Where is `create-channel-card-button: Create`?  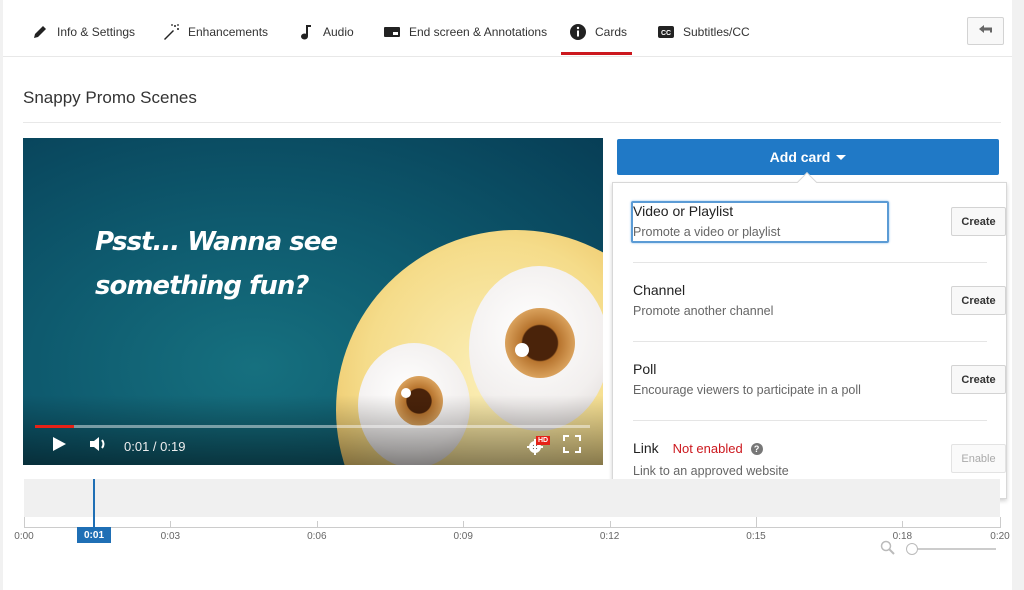 create-channel-card-button: Create is located at coordinates (978, 300).